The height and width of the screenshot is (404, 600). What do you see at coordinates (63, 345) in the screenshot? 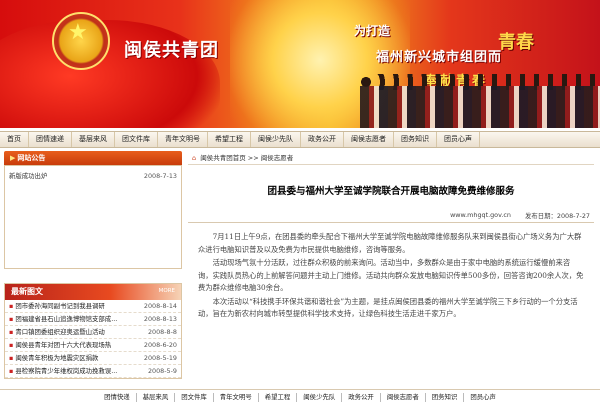
I see `news-item-text: 闽侯县青年对团十六大代表现场热` at bounding box center [63, 345].